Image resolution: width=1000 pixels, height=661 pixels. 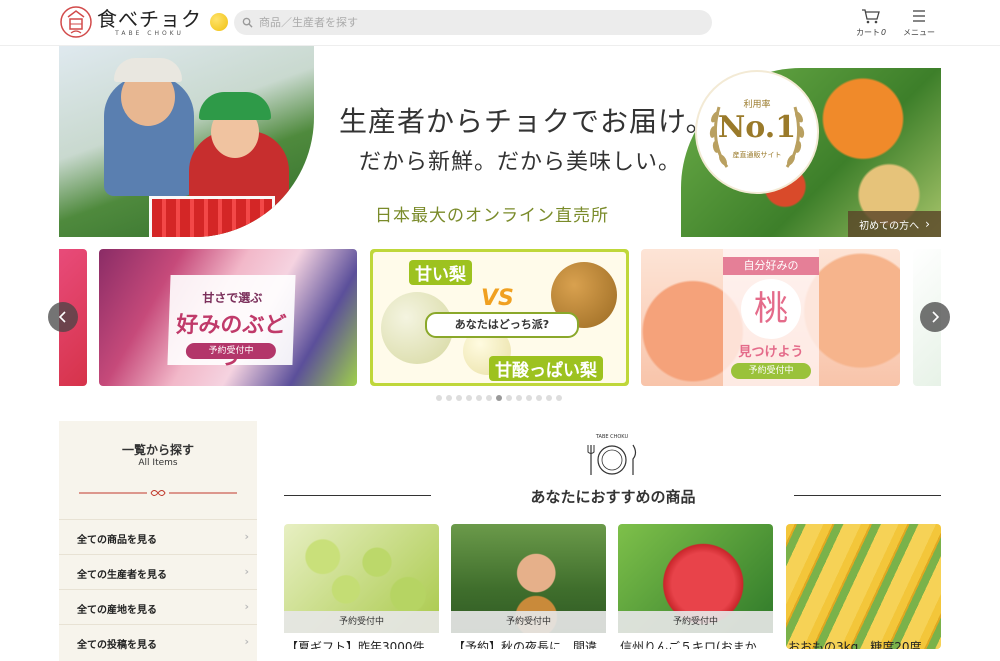 What do you see at coordinates (122, 575) in the screenshot?
I see `sidebar-item-label: 全ての生産者を見る` at bounding box center [122, 575].